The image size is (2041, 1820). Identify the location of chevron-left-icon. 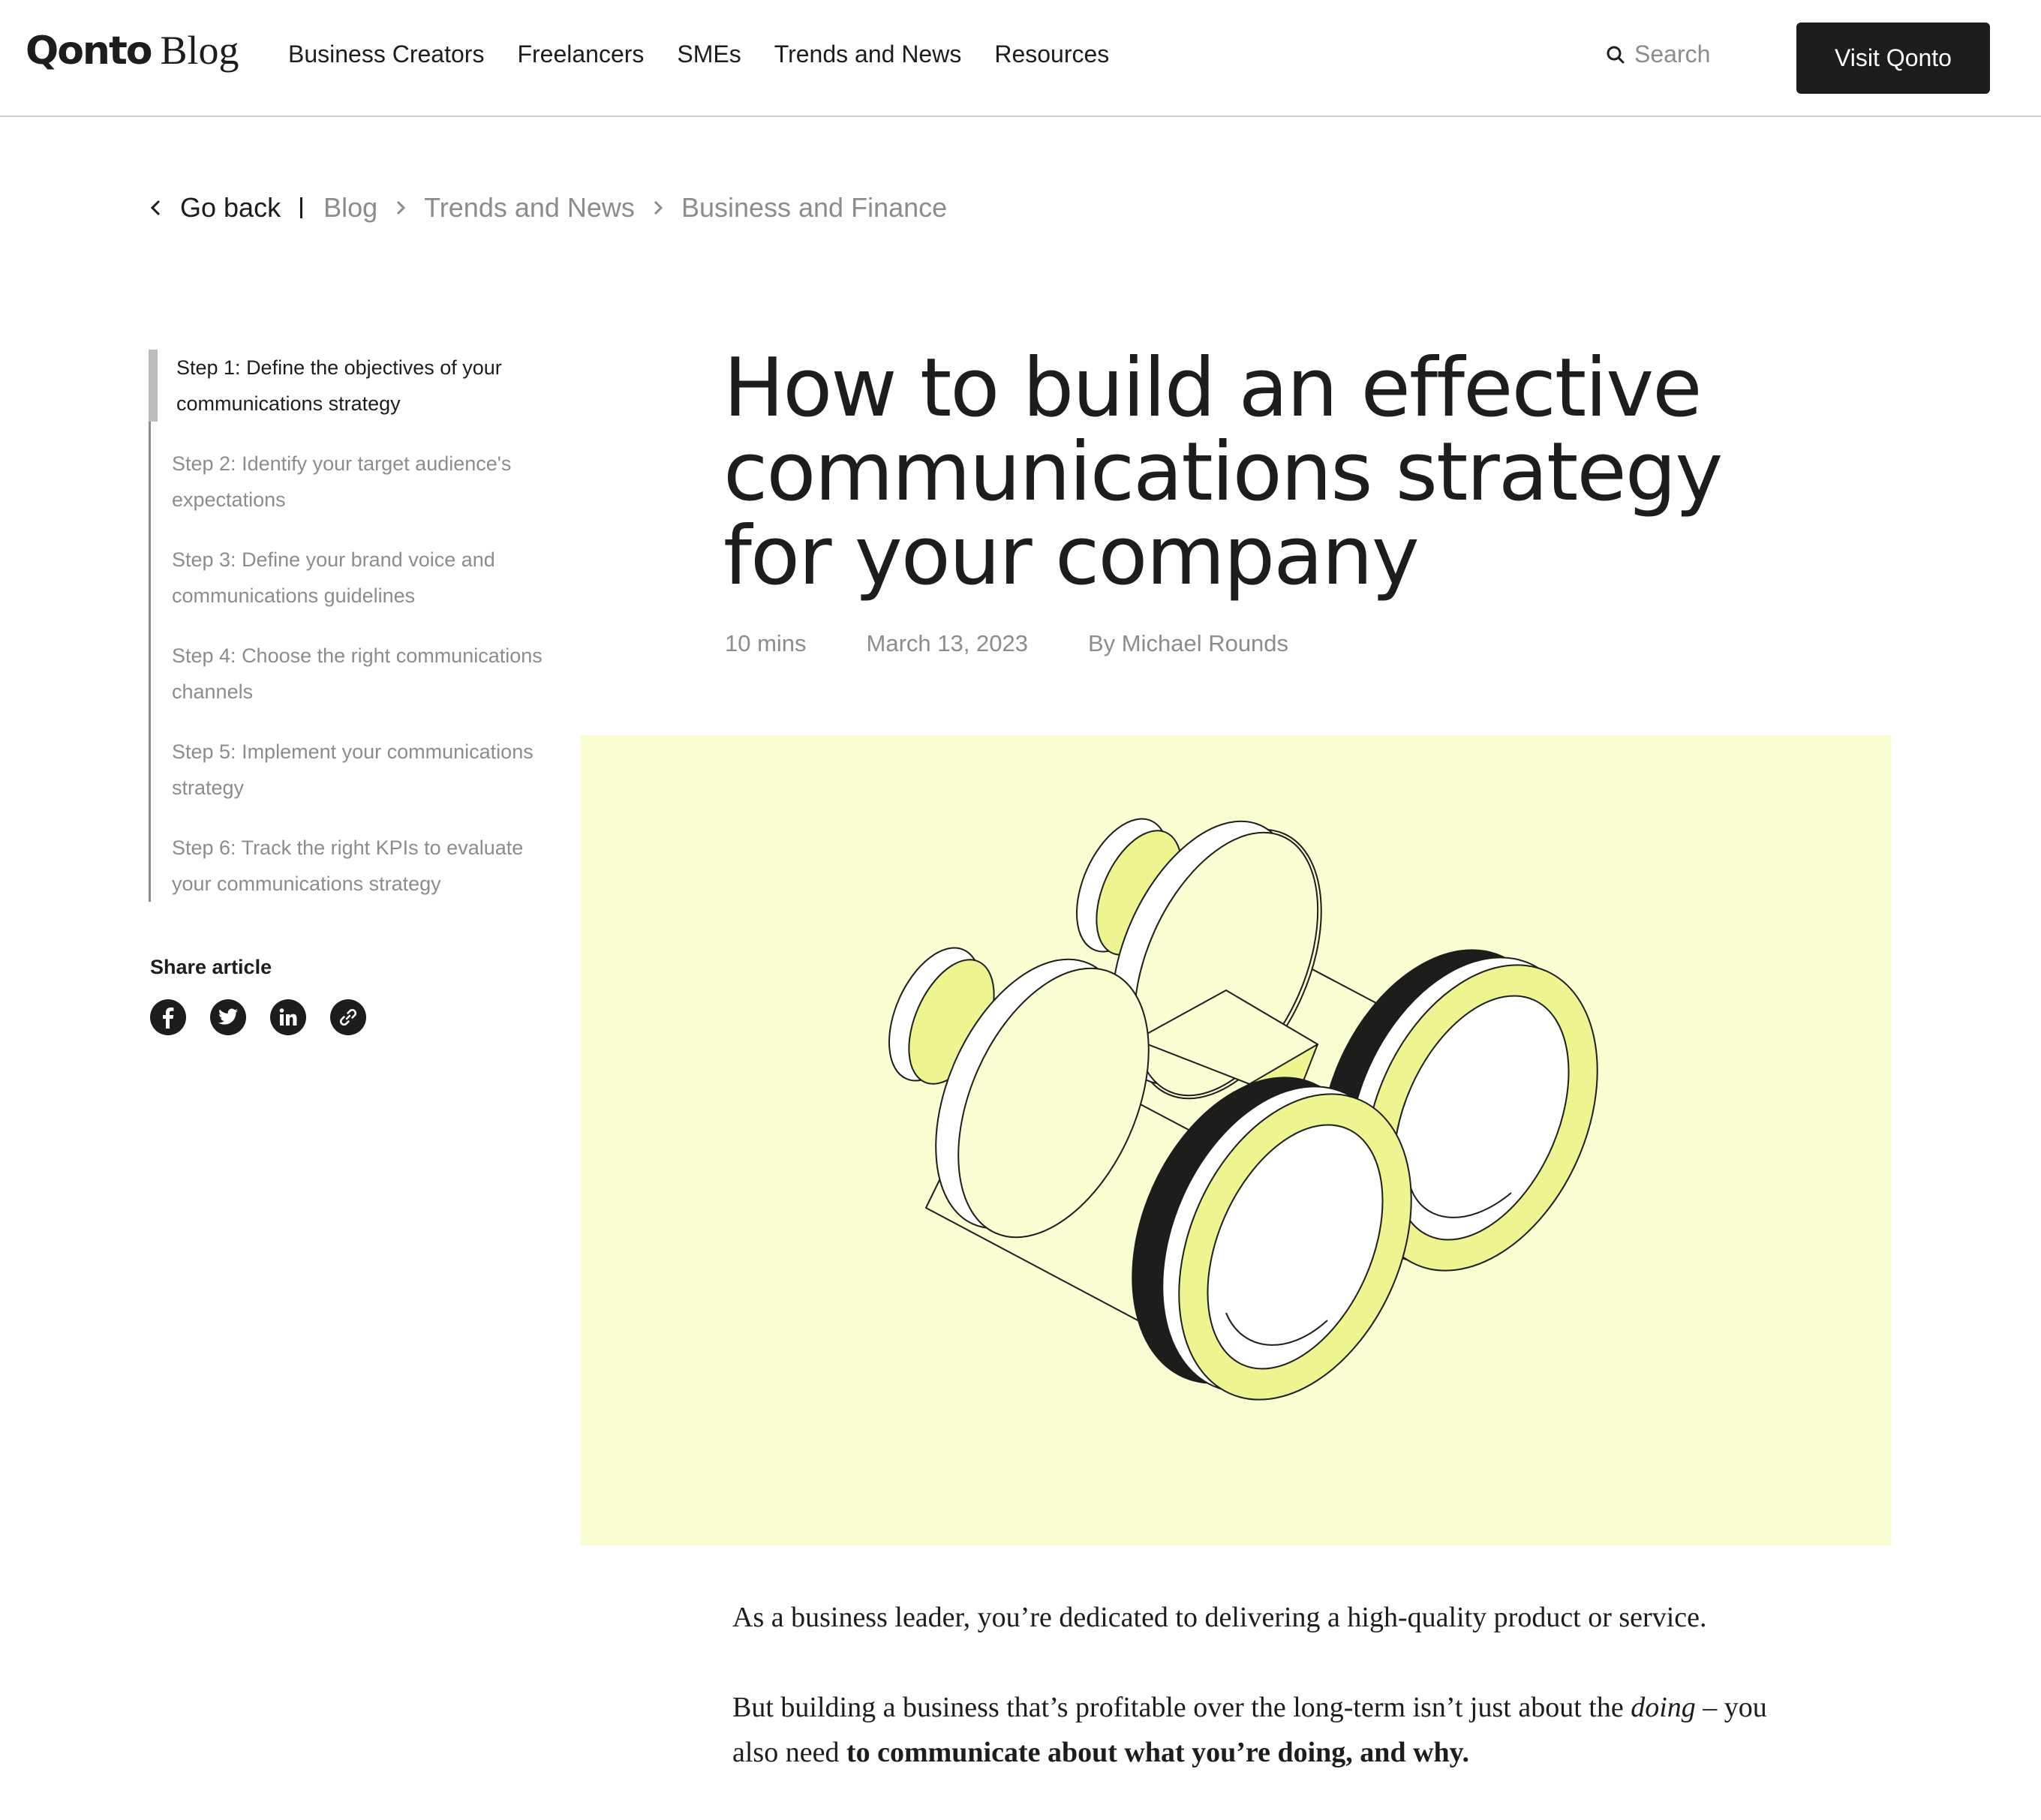
(155, 208).